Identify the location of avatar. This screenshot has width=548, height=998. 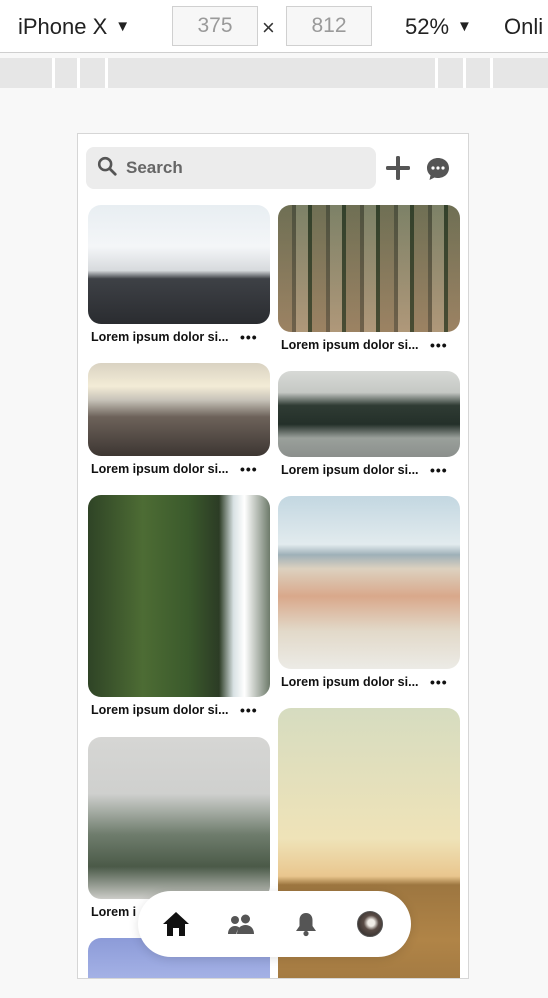
(370, 924).